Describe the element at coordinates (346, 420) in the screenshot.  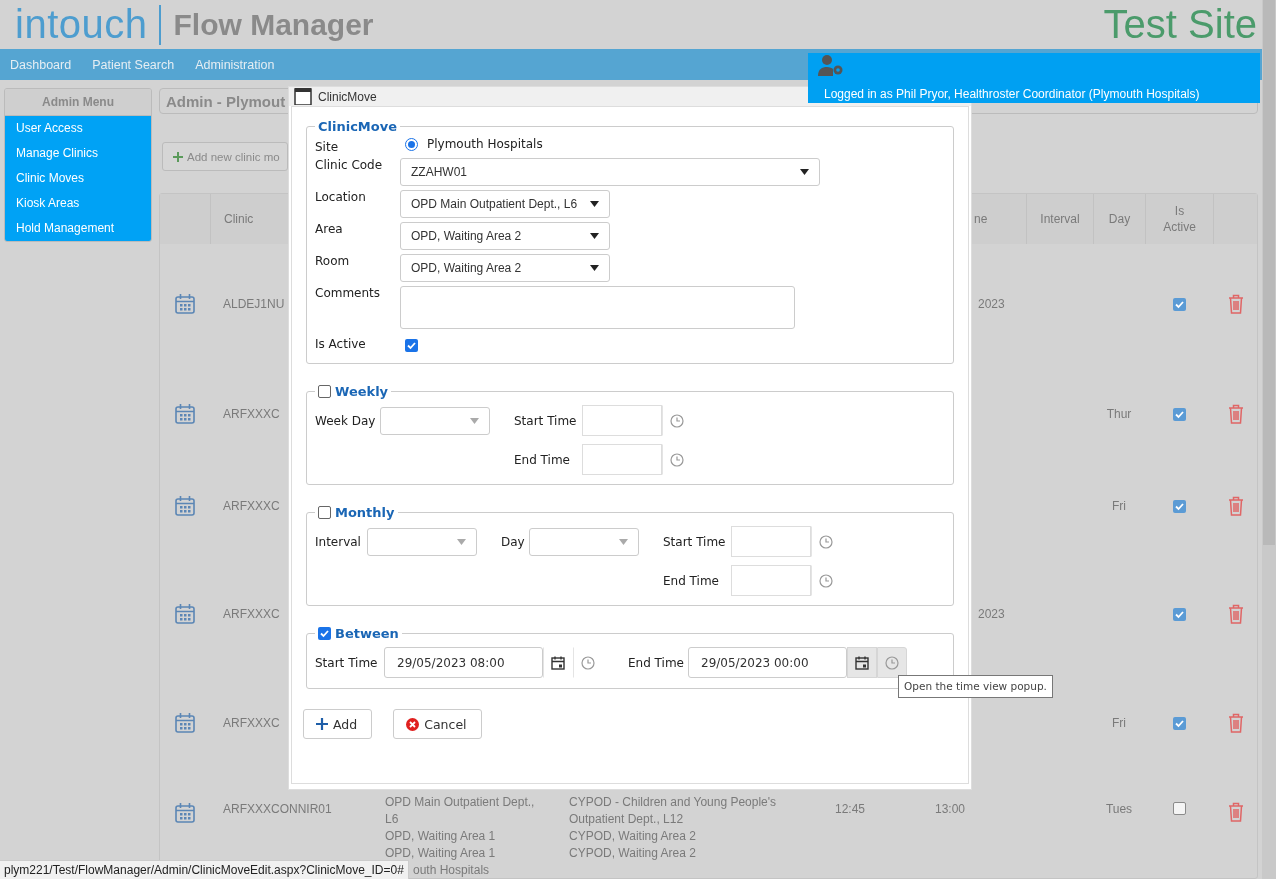
I see `field-label: Week Day` at that location.